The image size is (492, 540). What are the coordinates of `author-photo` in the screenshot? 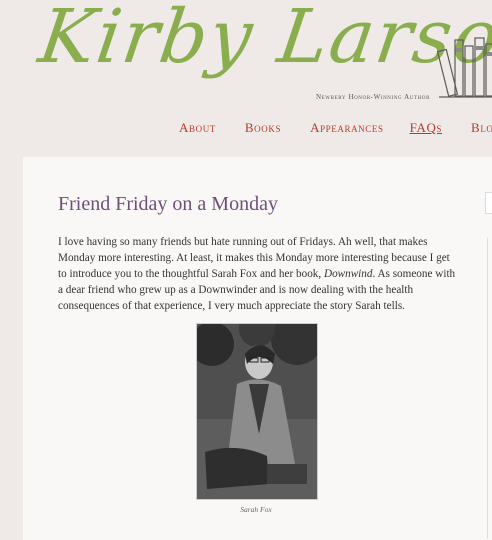 It's located at (257, 411).